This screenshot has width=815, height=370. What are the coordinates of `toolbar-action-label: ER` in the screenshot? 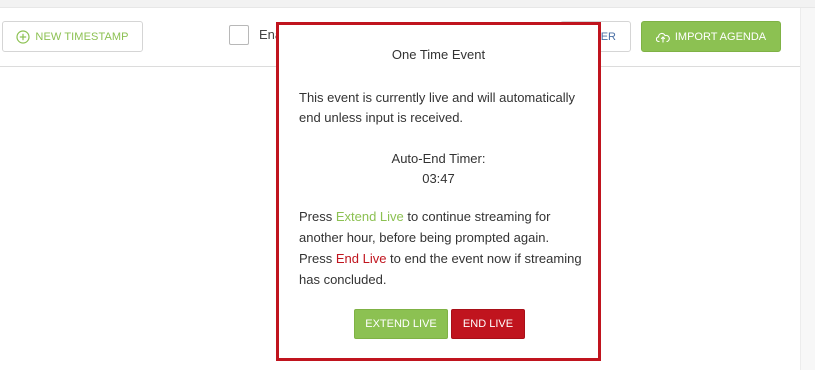 It's located at (608, 36).